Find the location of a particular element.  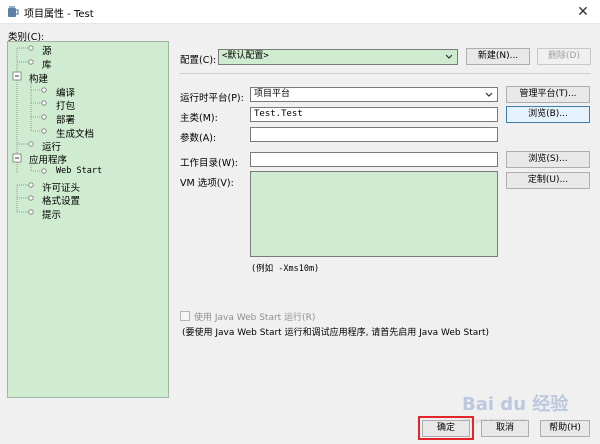

tree-item-javadoc: 生成文档 is located at coordinates (75, 133).